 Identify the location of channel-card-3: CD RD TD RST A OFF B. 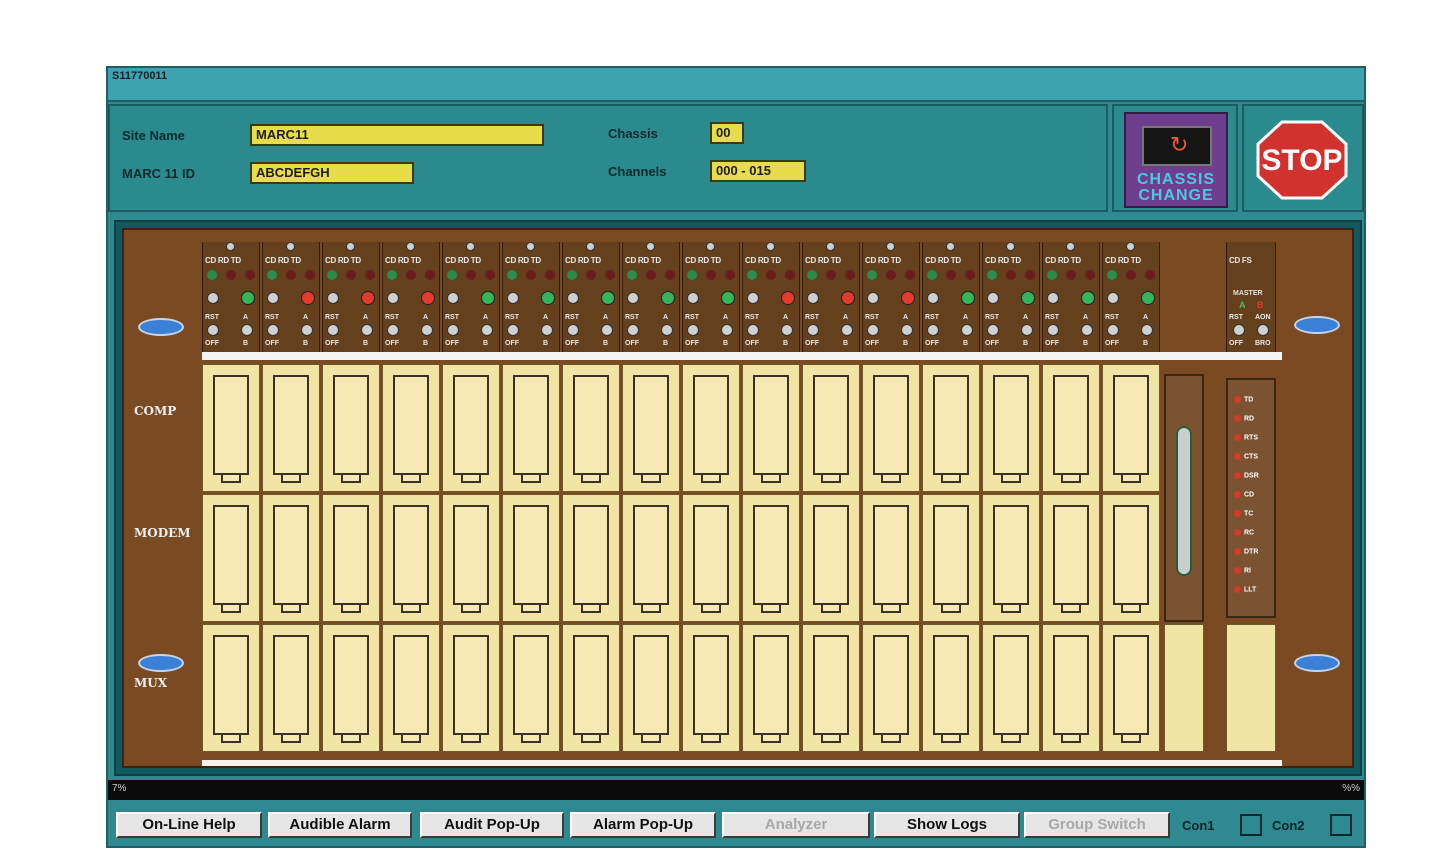
(411, 298).